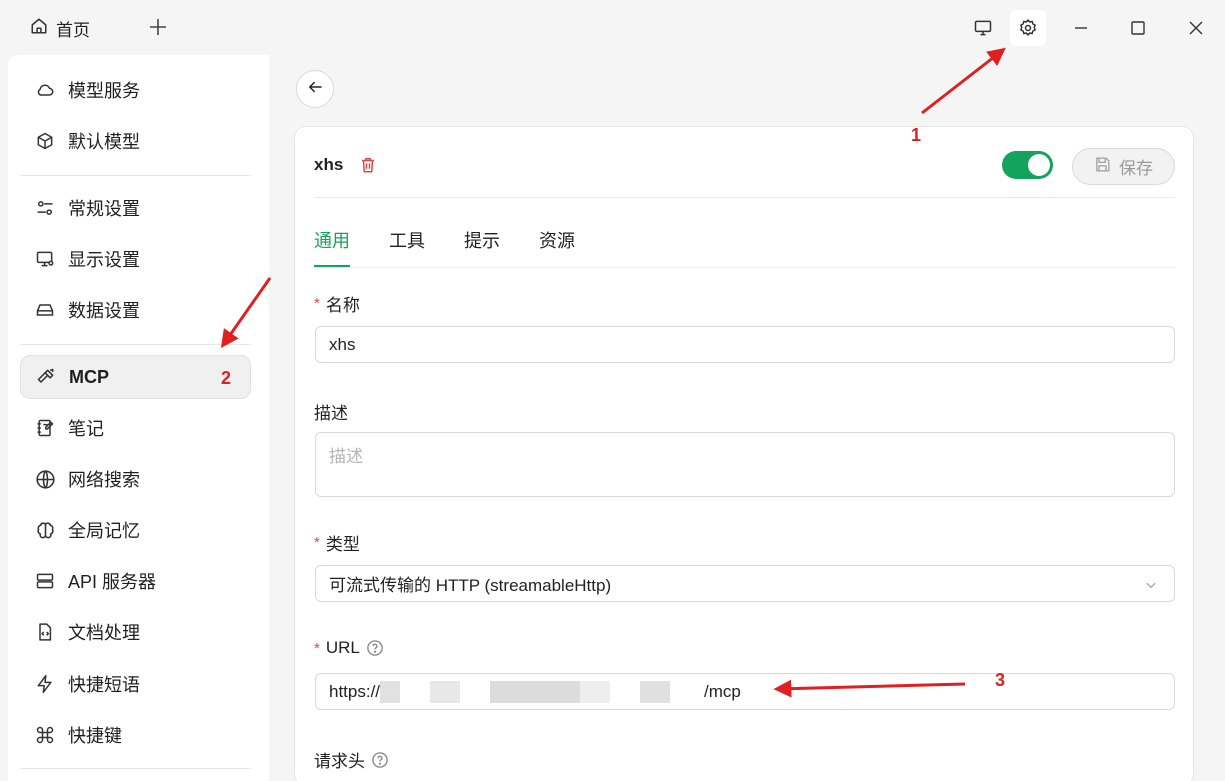 This screenshot has height=781, width=1225. Describe the element at coordinates (86, 429) in the screenshot. I see `sidebar-item-label: 笔记` at that location.